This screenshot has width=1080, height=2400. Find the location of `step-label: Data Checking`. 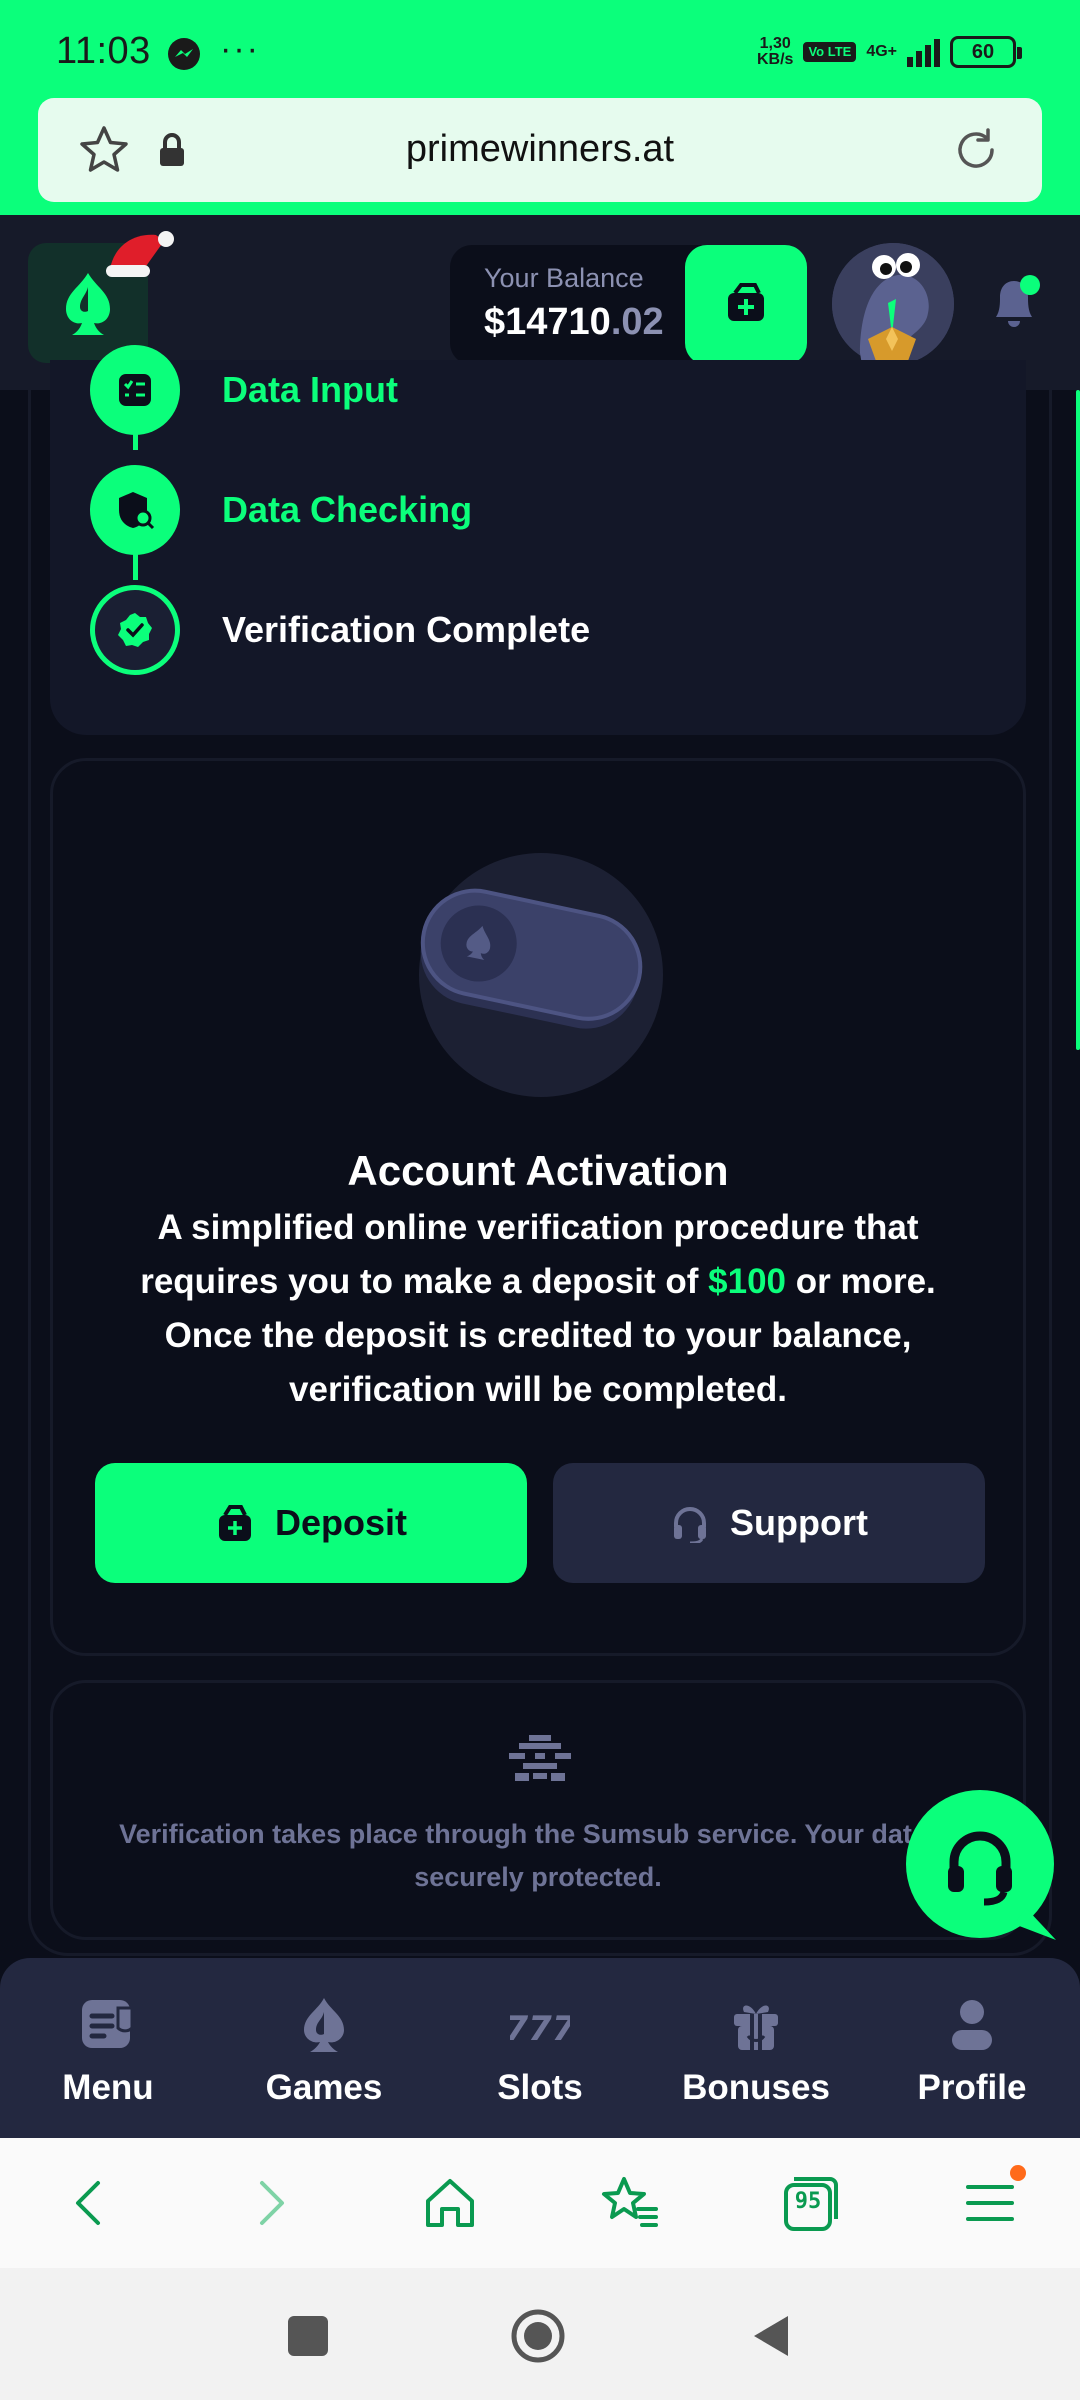

step-label: Data Checking is located at coordinates (347, 509).